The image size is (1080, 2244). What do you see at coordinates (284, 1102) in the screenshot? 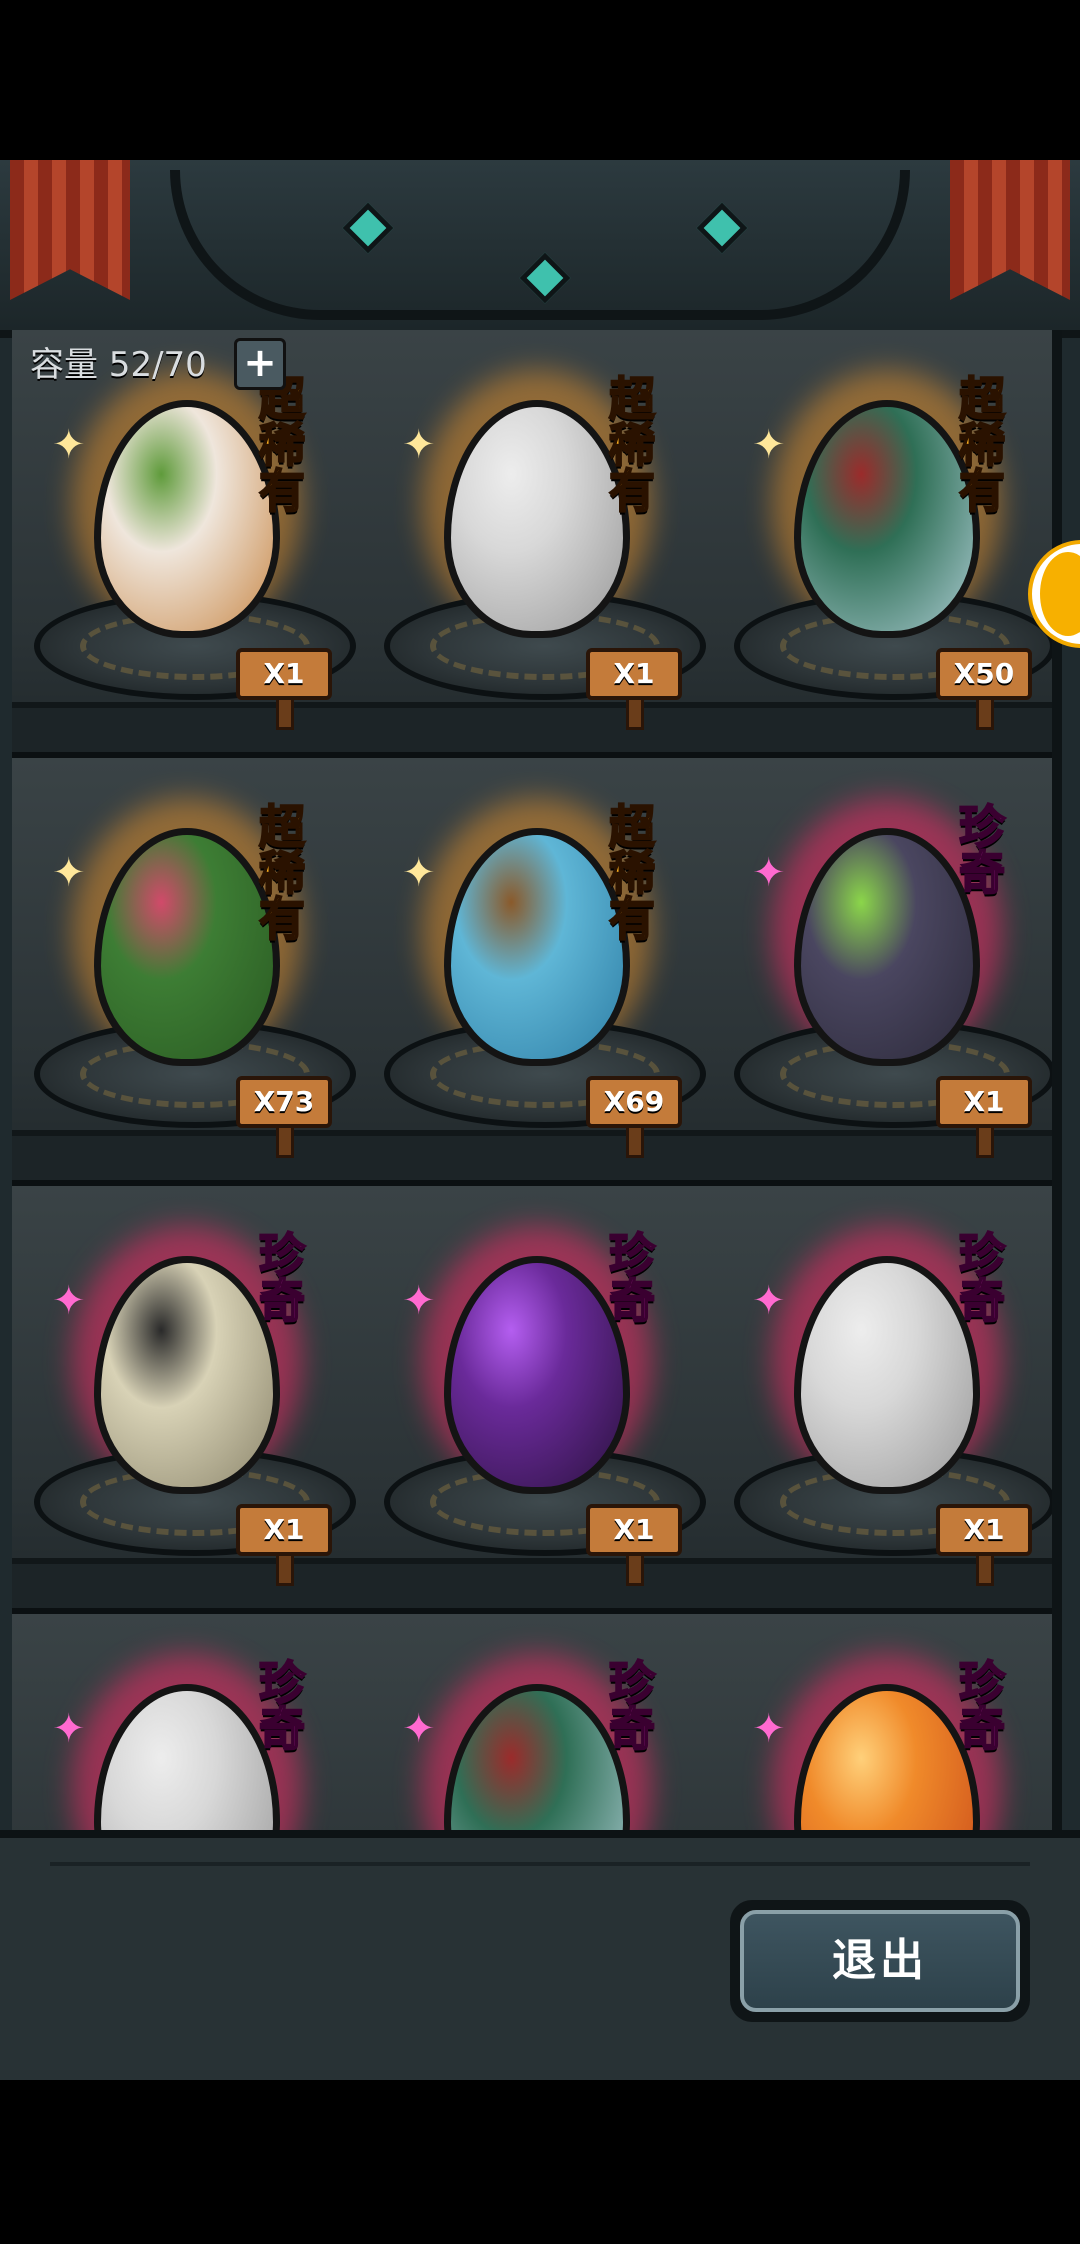
I see `egg-count-sign: X73` at bounding box center [284, 1102].